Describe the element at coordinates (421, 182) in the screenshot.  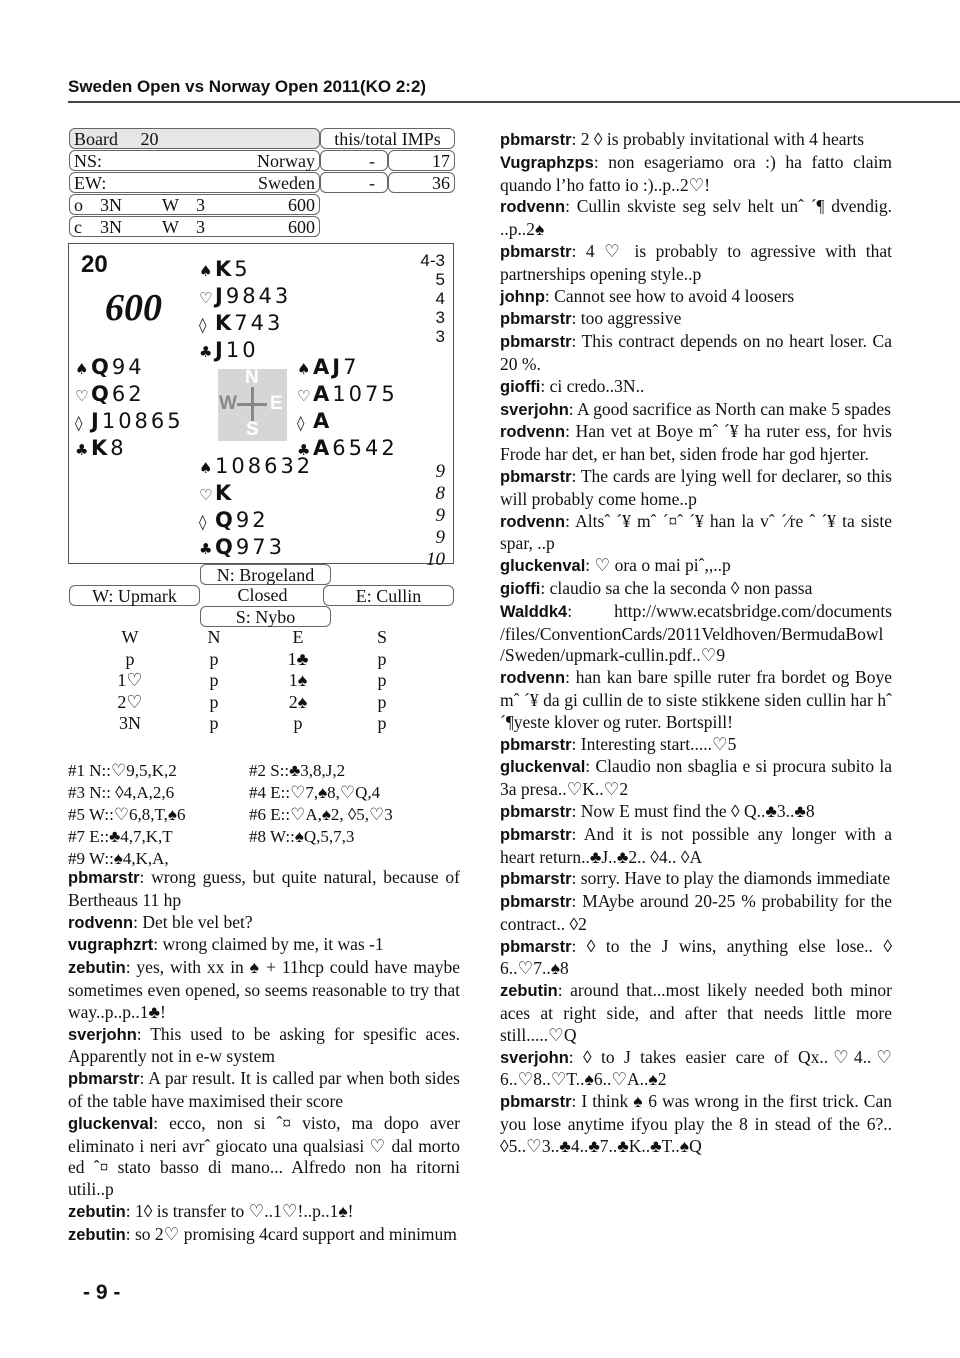
I see `ew-total-imps: 36` at that location.